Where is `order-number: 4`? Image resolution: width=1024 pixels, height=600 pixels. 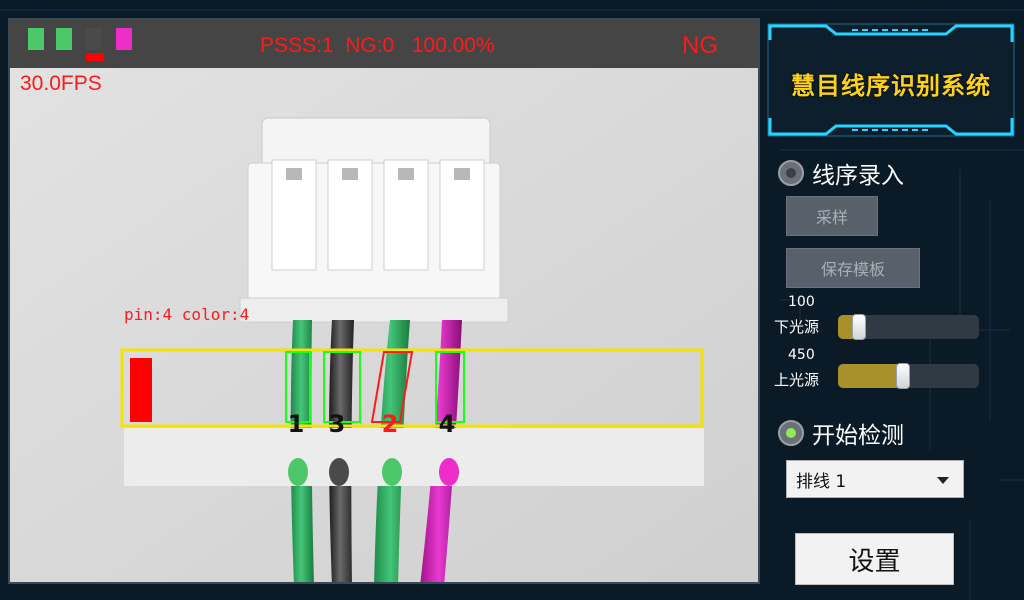
order-number: 4 is located at coordinates (447, 424).